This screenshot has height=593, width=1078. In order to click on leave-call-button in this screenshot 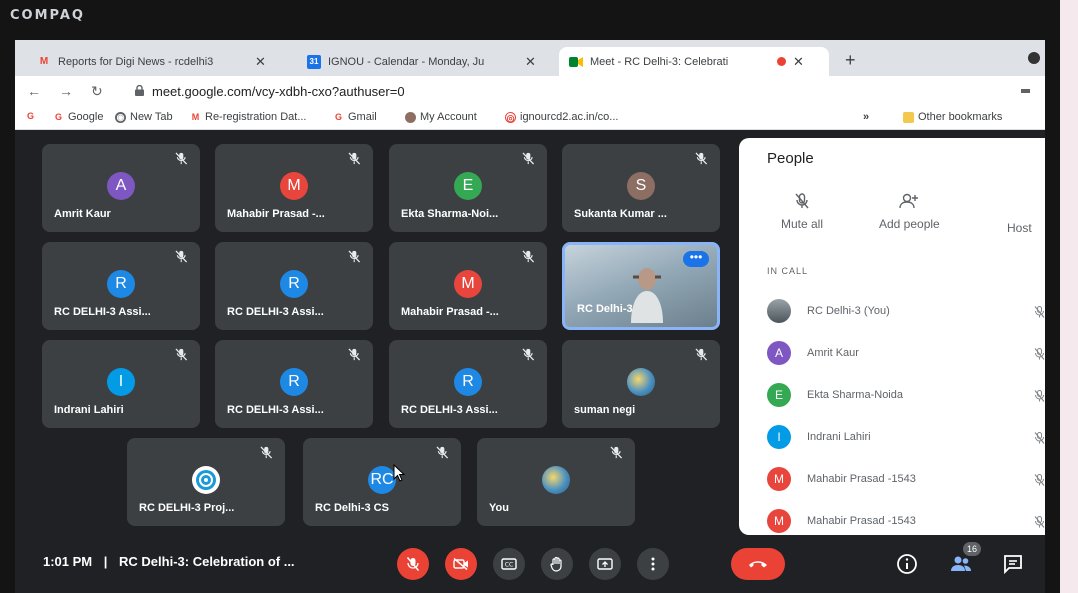, I will do `click(758, 564)`.